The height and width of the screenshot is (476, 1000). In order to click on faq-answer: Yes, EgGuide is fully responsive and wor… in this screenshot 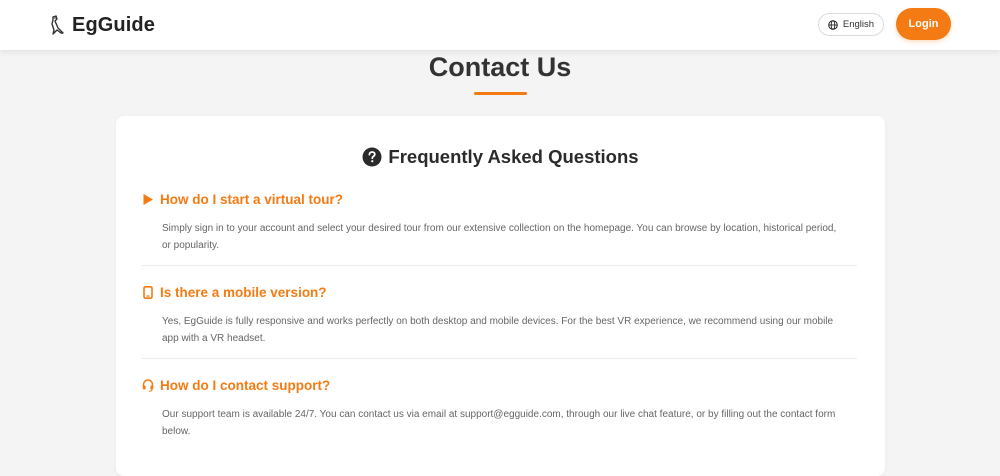, I will do `click(498, 330)`.